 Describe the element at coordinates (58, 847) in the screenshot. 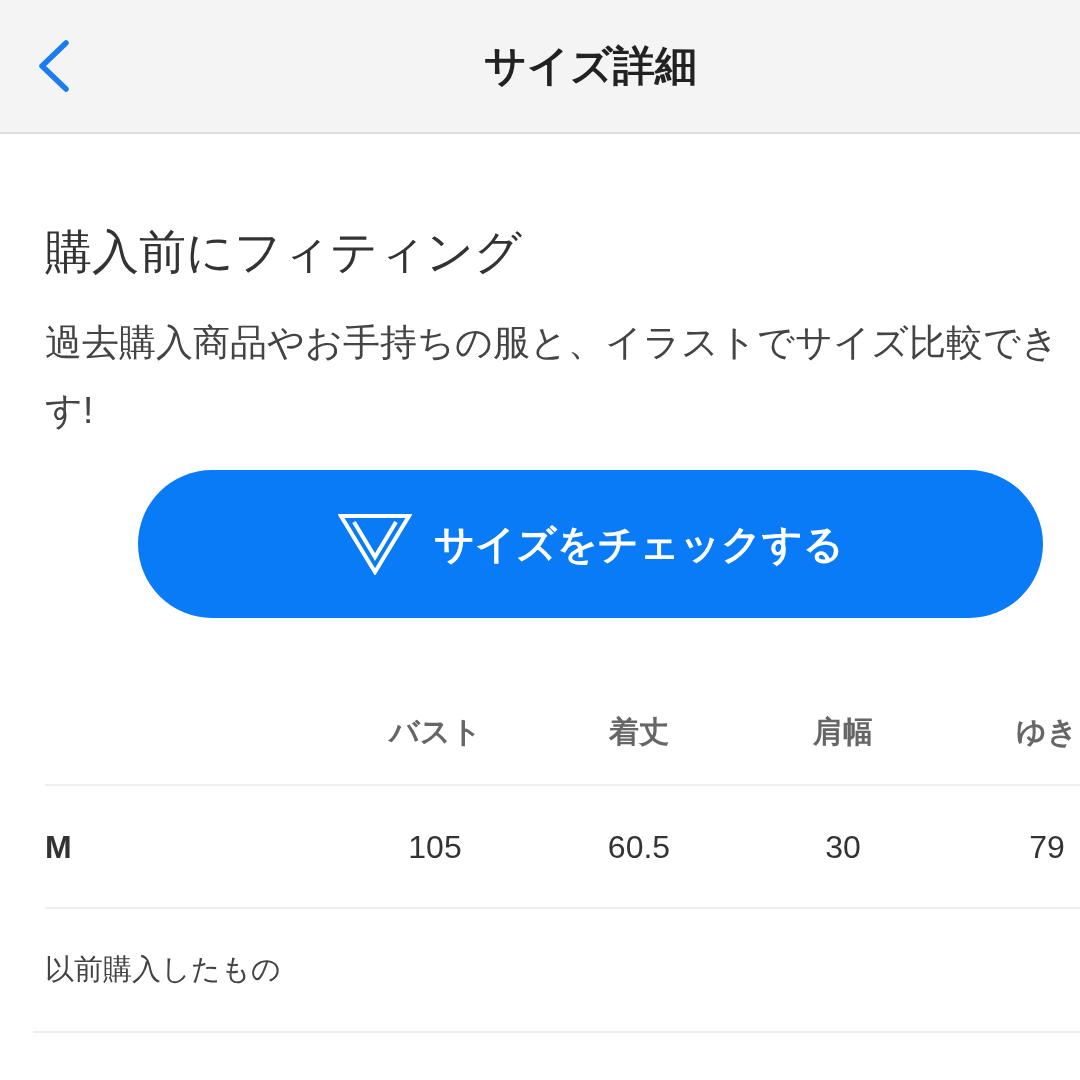

I see `size-label: M` at that location.